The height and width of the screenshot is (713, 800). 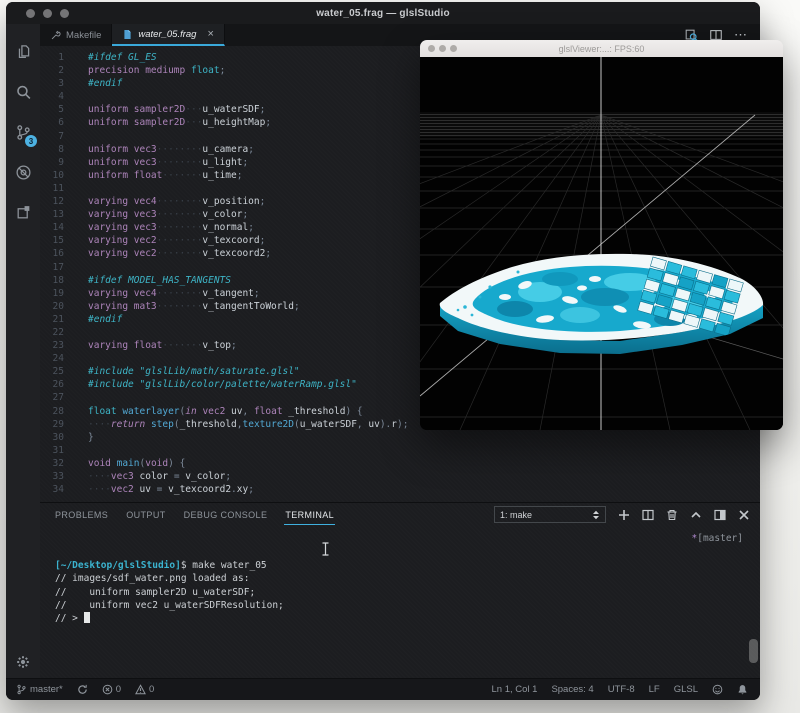 I want to click on error-icon, so click(x=107, y=689).